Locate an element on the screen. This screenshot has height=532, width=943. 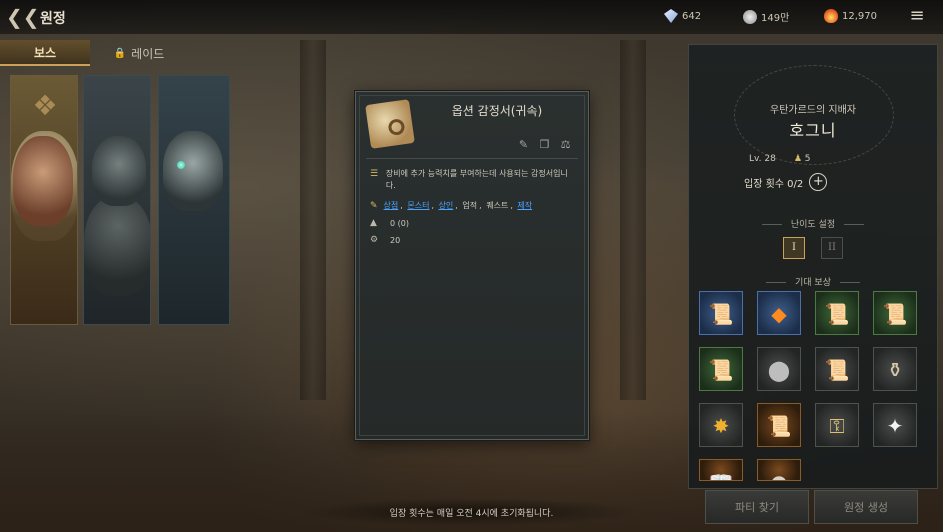
copy-icon: ❐ is located at coordinates (544, 144).